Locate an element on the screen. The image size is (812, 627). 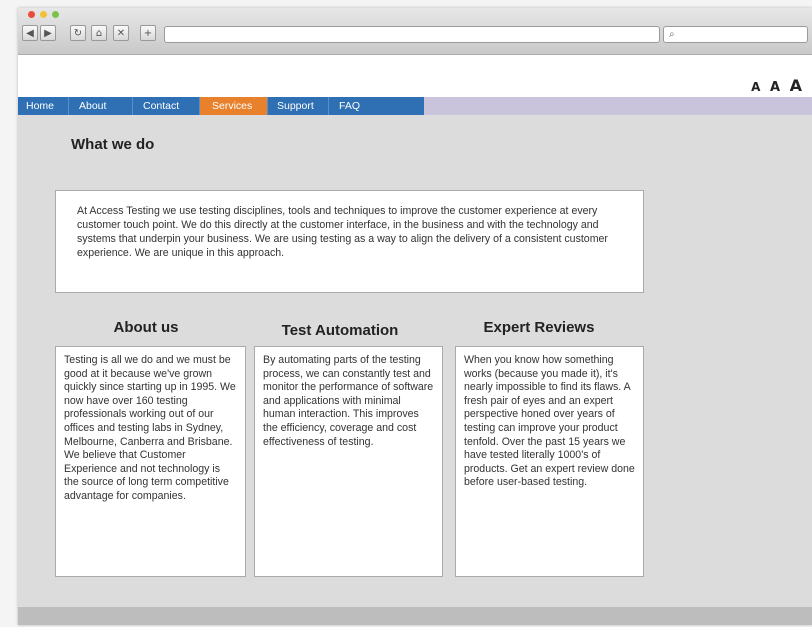
maximize-window-button is located at coordinates (55, 14).